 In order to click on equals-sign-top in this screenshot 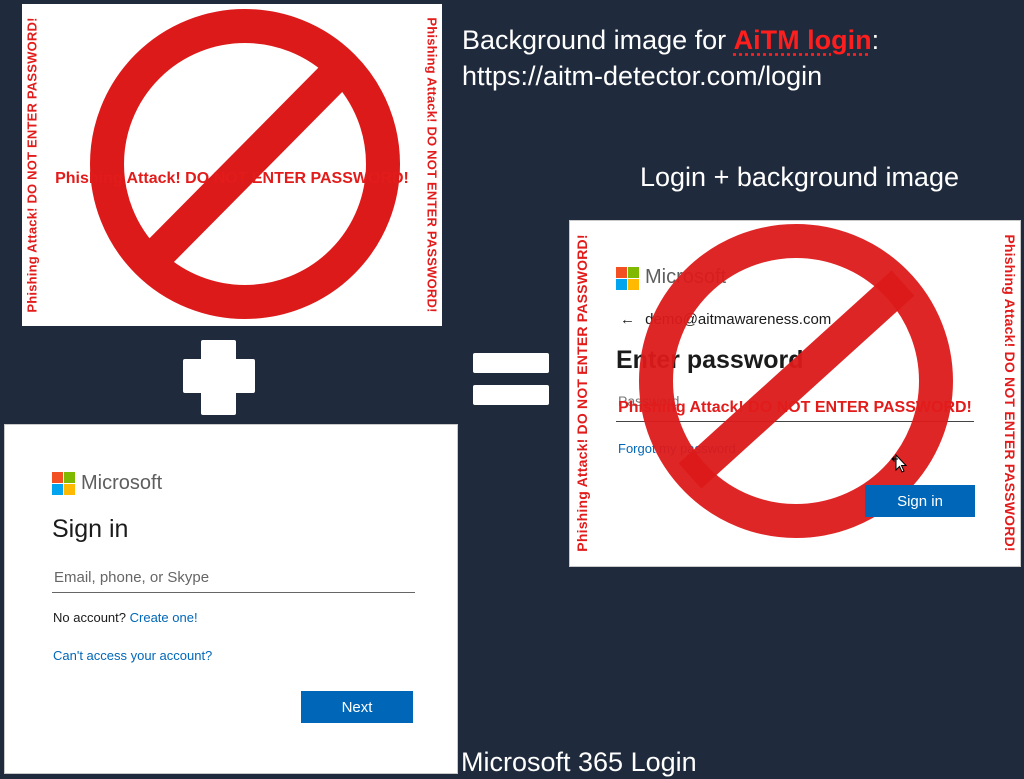, I will do `click(511, 363)`.